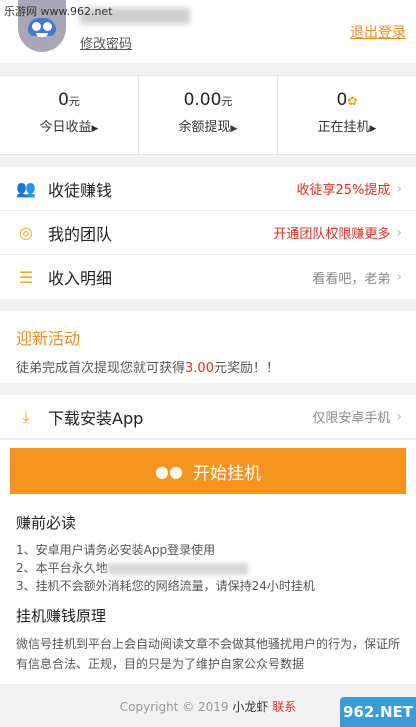 This screenshot has height=727, width=416. What do you see at coordinates (246, 368) in the screenshot?
I see `promo-text-after: 元奖励！！` at bounding box center [246, 368].